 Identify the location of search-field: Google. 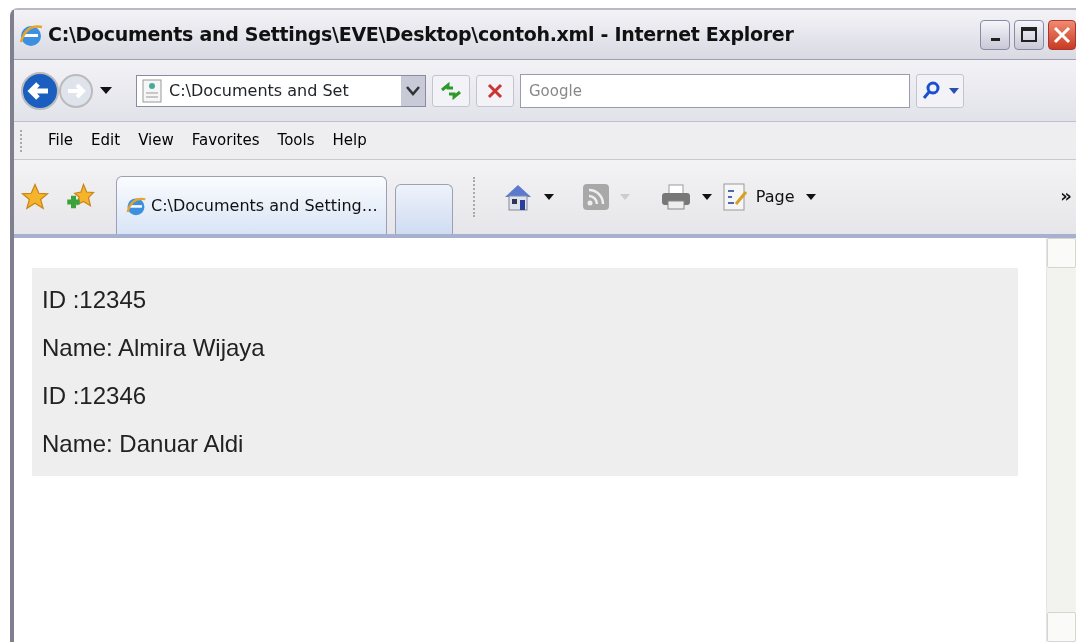
(715, 90).